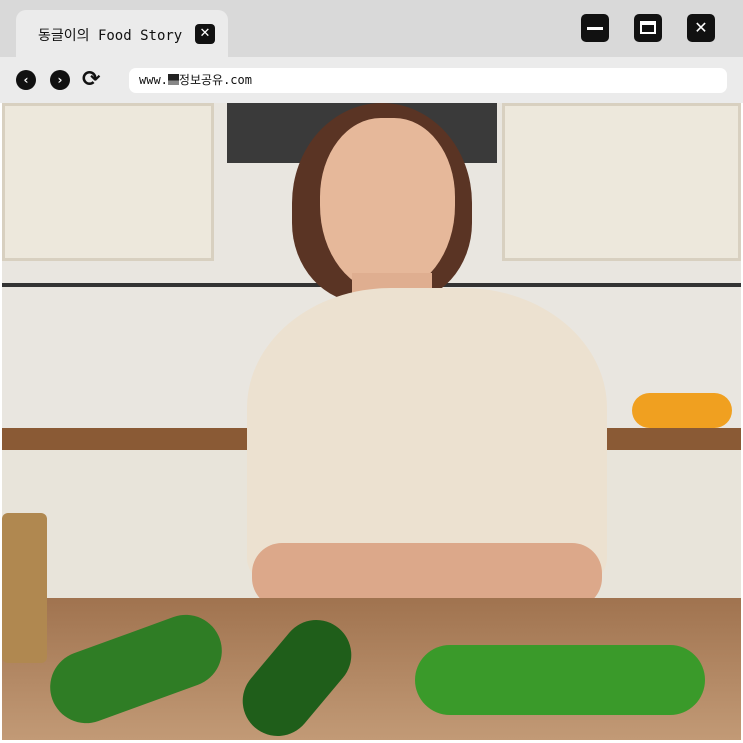 The image size is (743, 743). I want to click on url-domain: 정보공유.com, so click(215, 80).